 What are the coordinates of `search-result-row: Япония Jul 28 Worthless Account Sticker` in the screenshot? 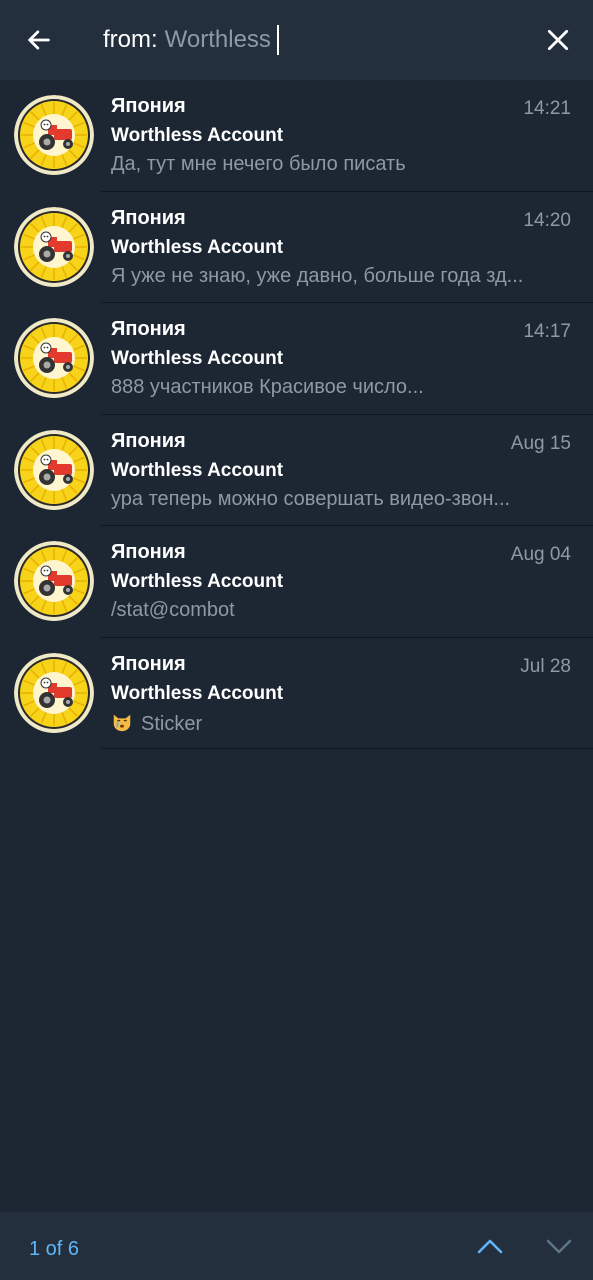 It's located at (296, 693).